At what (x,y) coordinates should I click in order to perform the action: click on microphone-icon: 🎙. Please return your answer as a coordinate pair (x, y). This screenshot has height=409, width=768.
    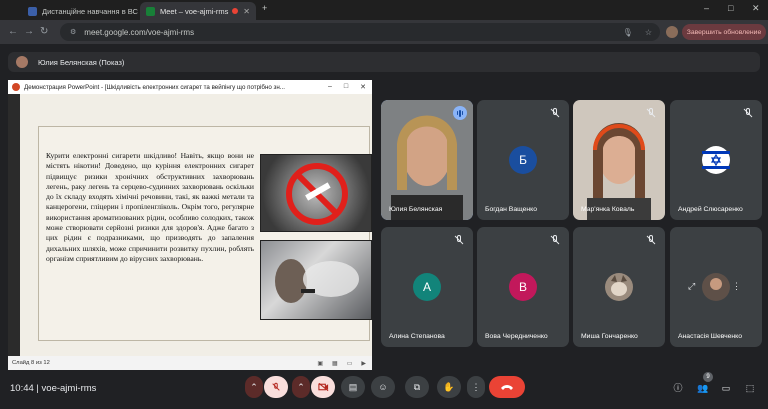
    Looking at the image, I should click on (628, 32).